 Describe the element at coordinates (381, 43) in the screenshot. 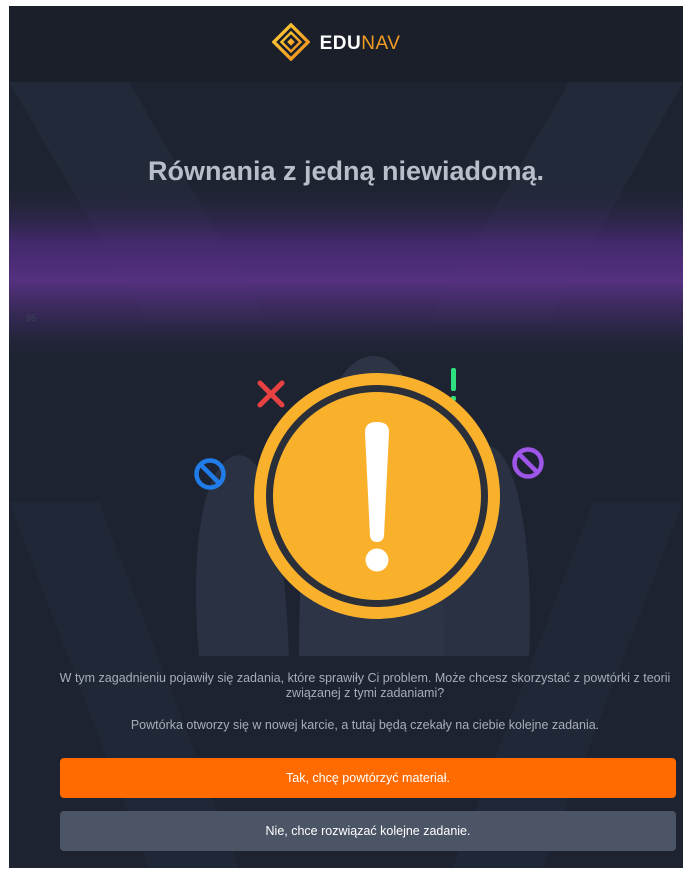

I see `logo-text-nav: NAV` at that location.